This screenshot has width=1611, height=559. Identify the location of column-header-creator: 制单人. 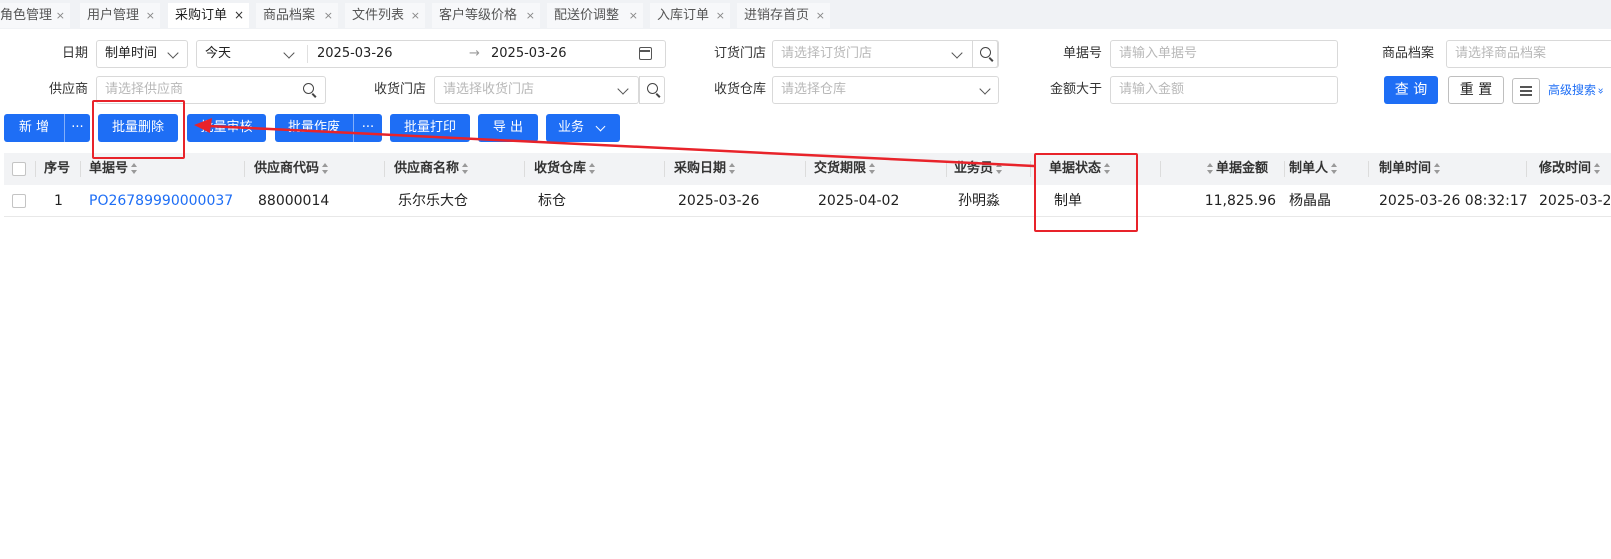
(1313, 169).